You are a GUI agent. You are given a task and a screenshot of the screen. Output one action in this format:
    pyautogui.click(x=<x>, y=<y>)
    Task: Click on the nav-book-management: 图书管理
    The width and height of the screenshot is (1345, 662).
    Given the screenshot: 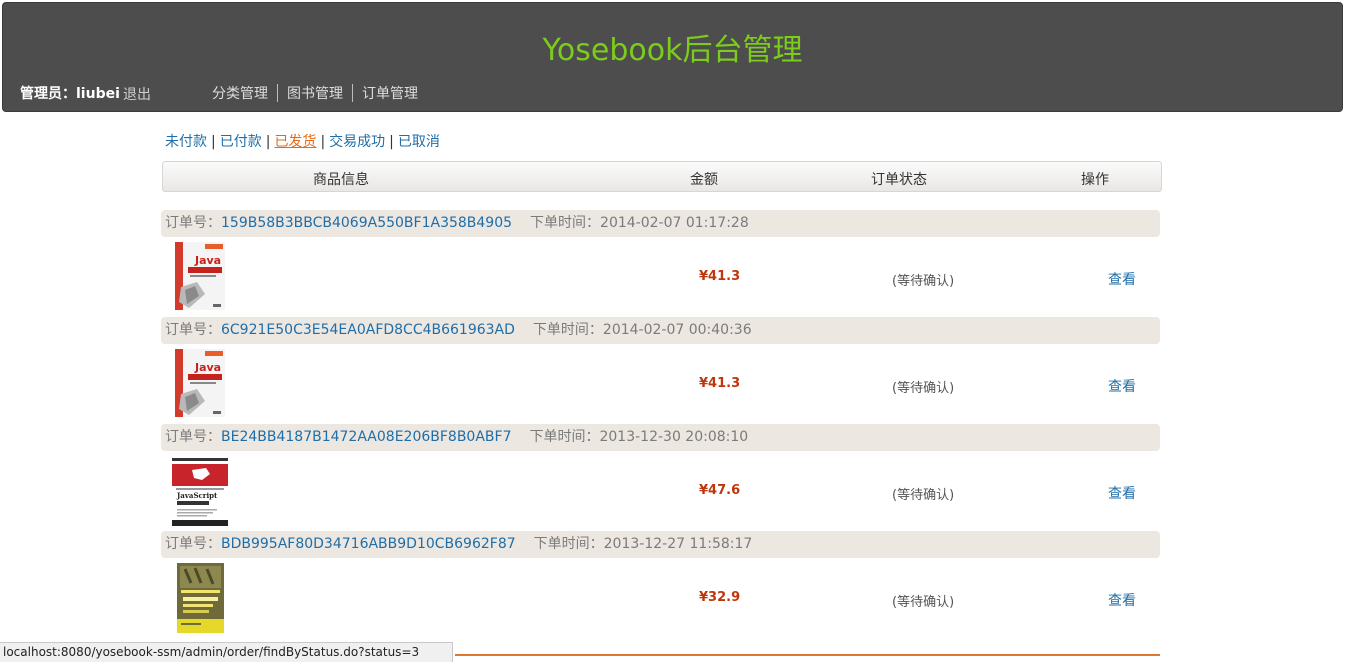 What is the action you would take?
    pyautogui.click(x=315, y=93)
    